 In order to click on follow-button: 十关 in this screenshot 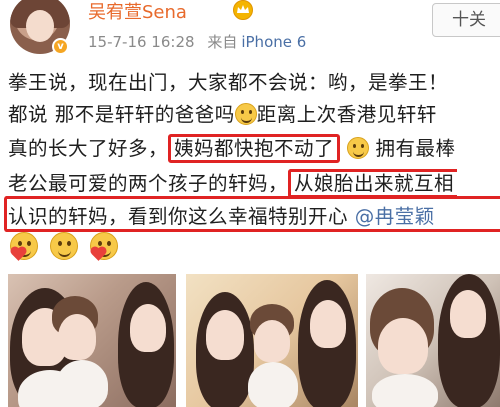, I will do `click(466, 20)`.